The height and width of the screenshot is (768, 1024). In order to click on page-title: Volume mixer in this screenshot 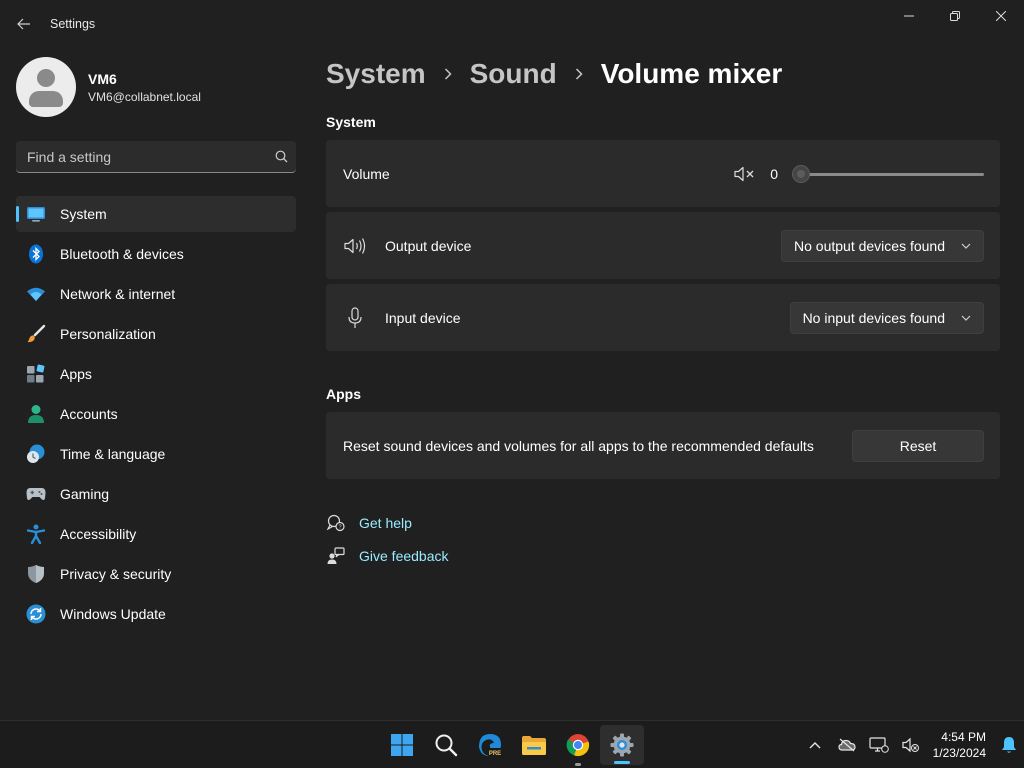, I will do `click(691, 73)`.